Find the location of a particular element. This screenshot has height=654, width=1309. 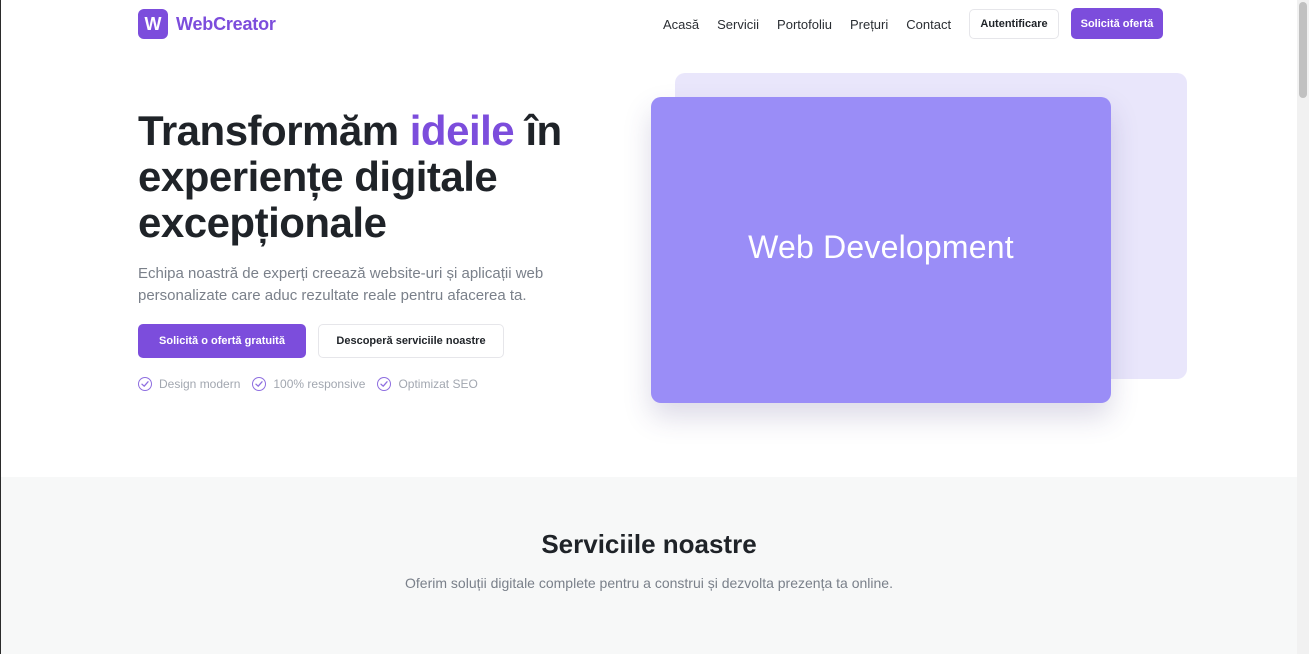

nav-link-acasa: Acasă is located at coordinates (681, 24).